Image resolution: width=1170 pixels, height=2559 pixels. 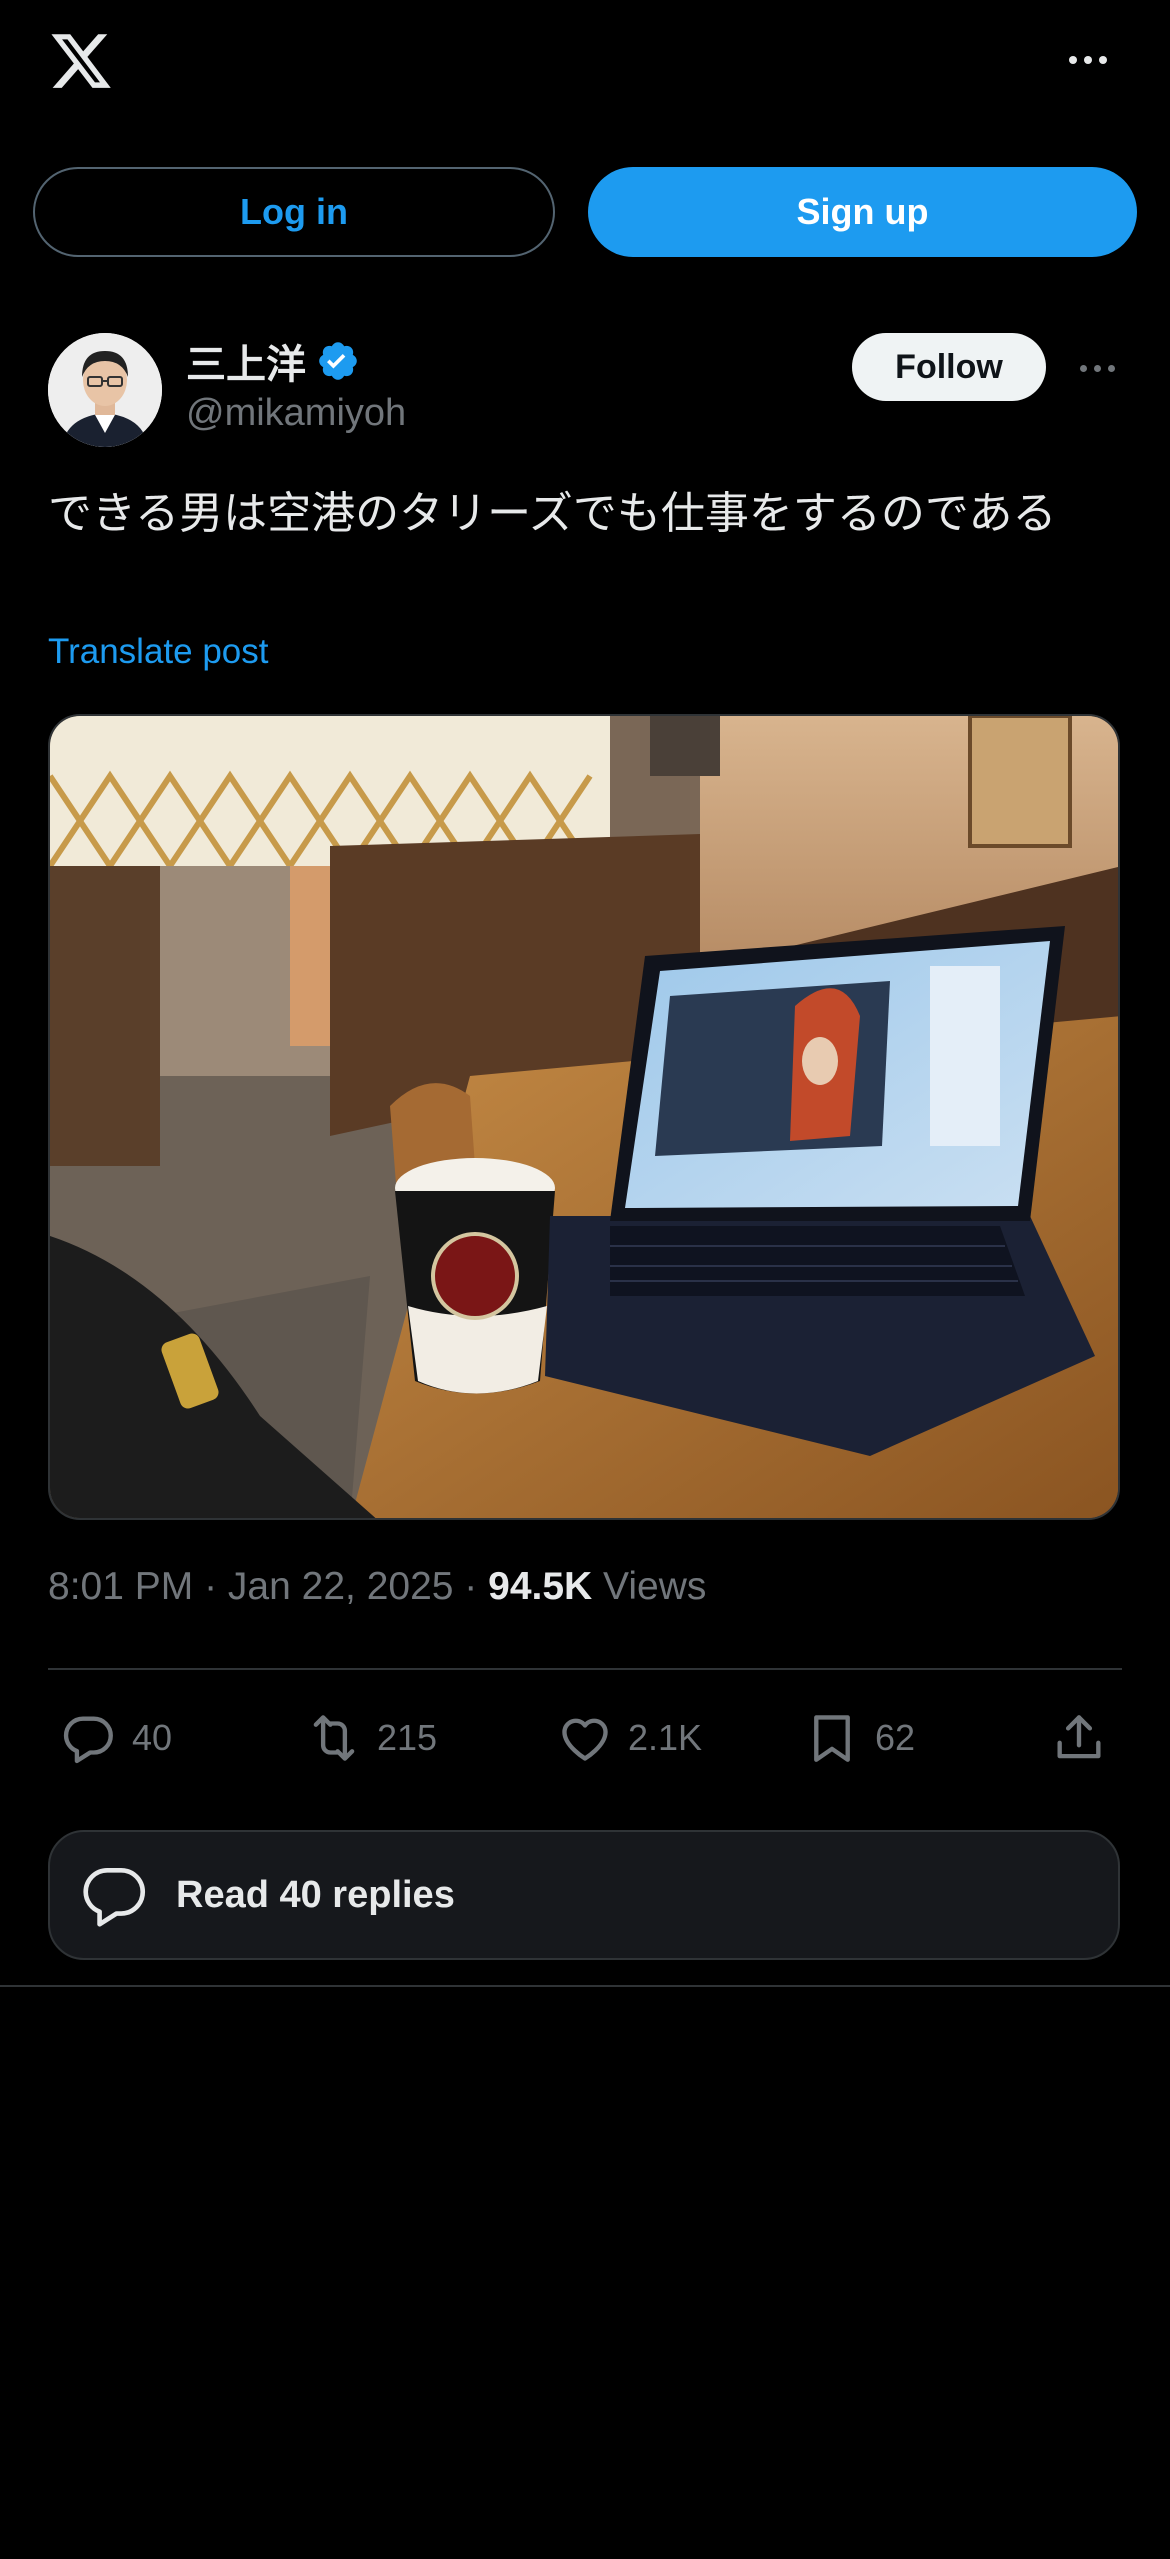 What do you see at coordinates (246, 361) in the screenshot?
I see `author-display-name: 三上洋` at bounding box center [246, 361].